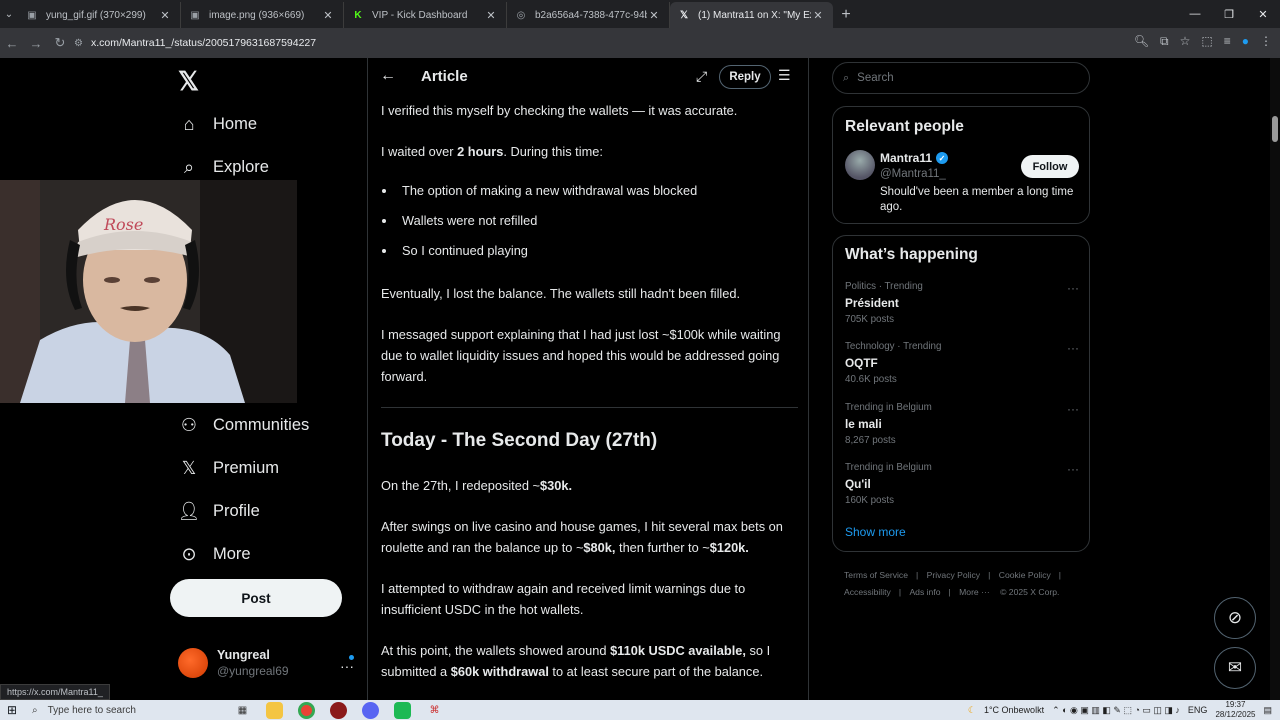  Describe the element at coordinates (1227, 41) in the screenshot. I see `media-icon: ≡` at that location.